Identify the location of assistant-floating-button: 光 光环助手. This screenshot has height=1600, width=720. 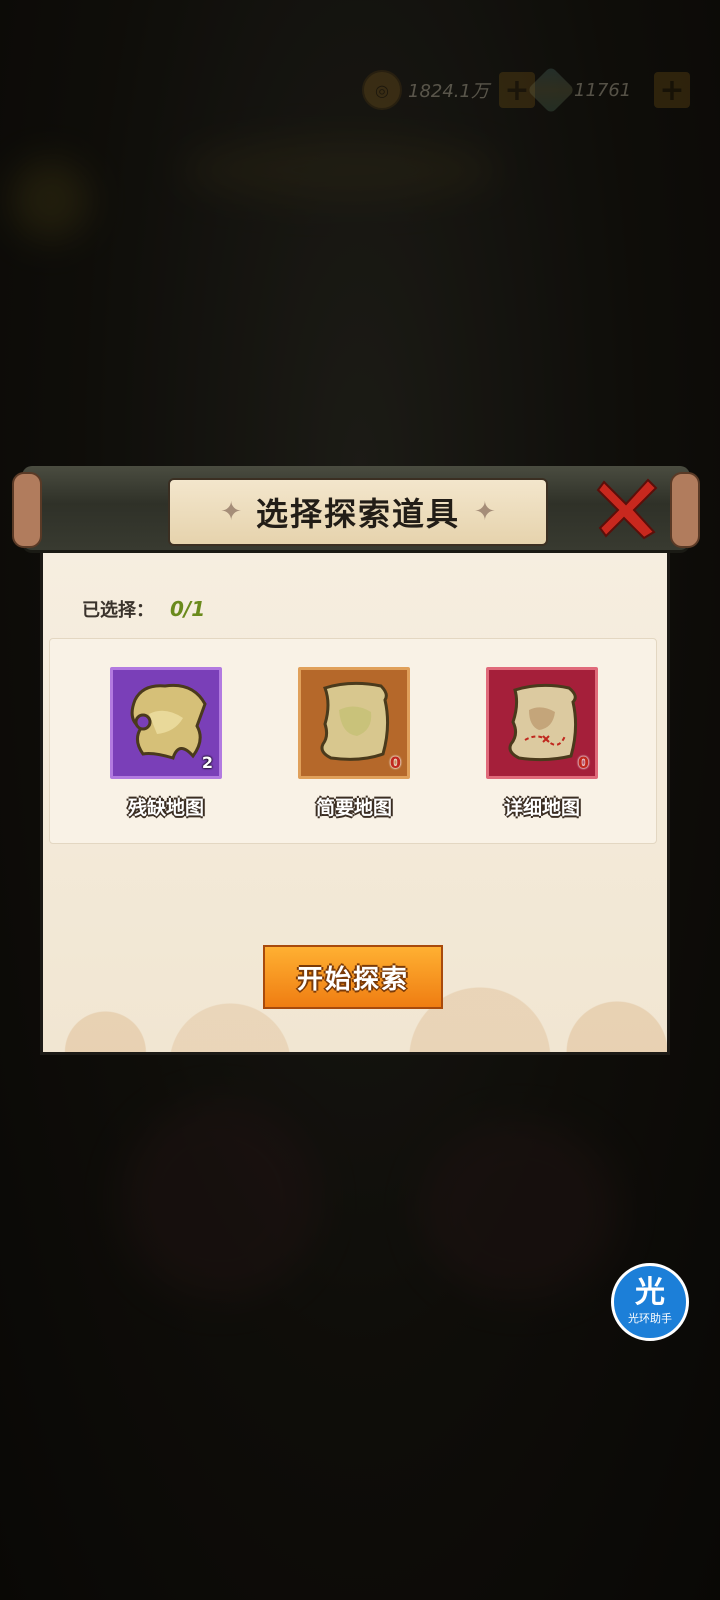
(650, 1302).